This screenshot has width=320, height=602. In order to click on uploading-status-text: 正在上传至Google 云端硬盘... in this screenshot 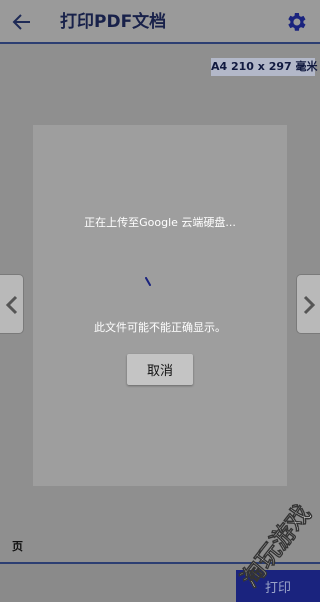, I will do `click(160, 222)`.